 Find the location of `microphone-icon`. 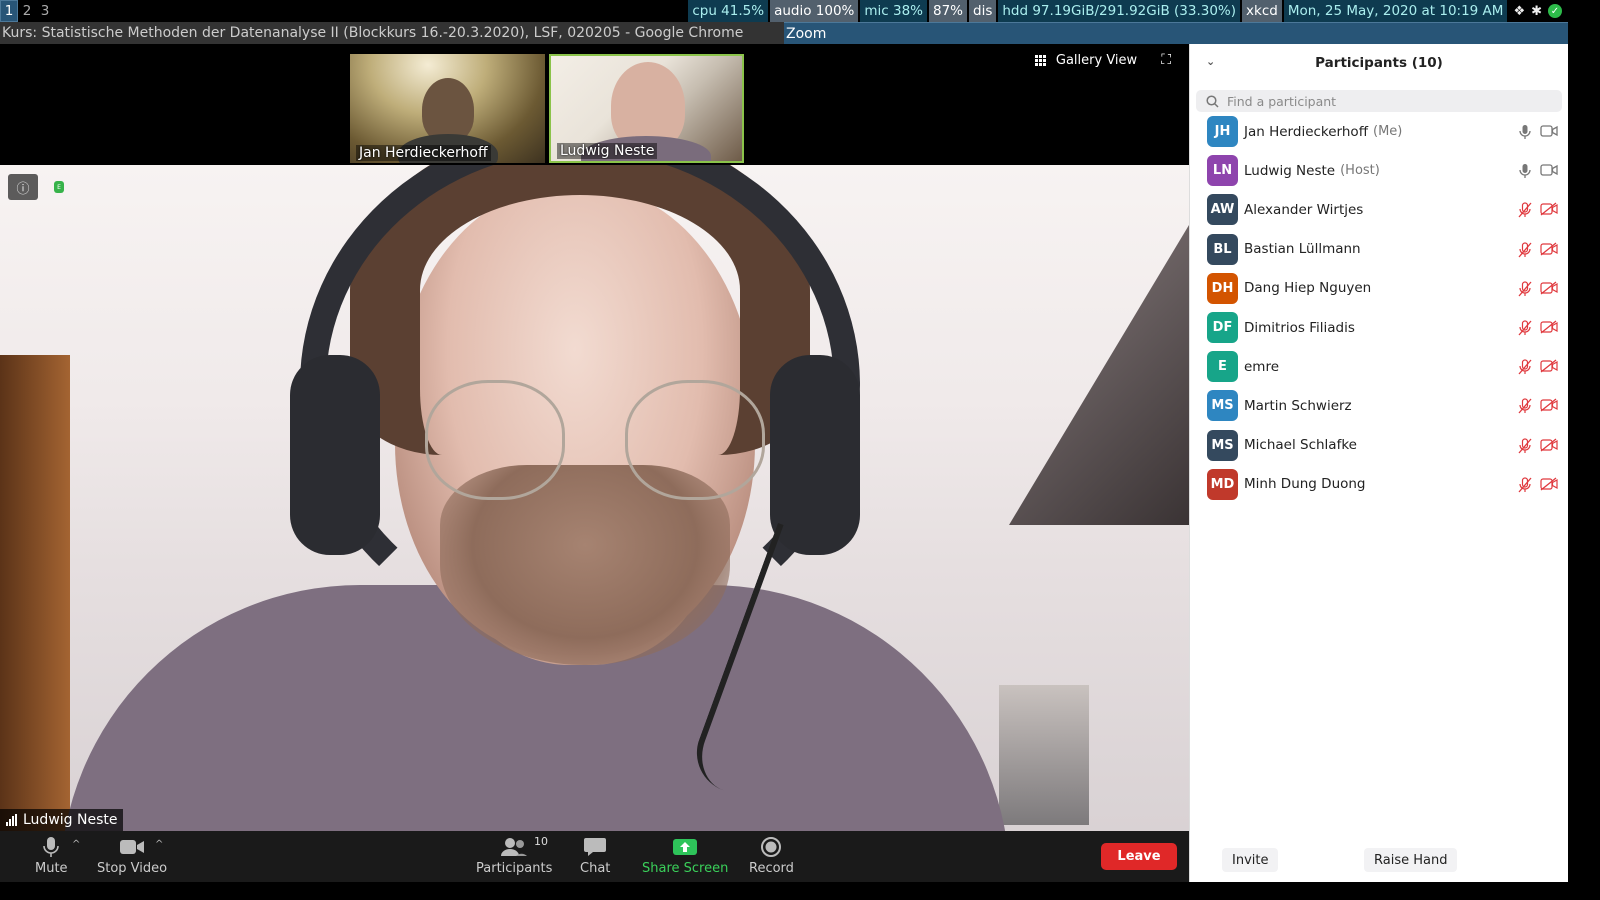

microphone-icon is located at coordinates (1525, 134).